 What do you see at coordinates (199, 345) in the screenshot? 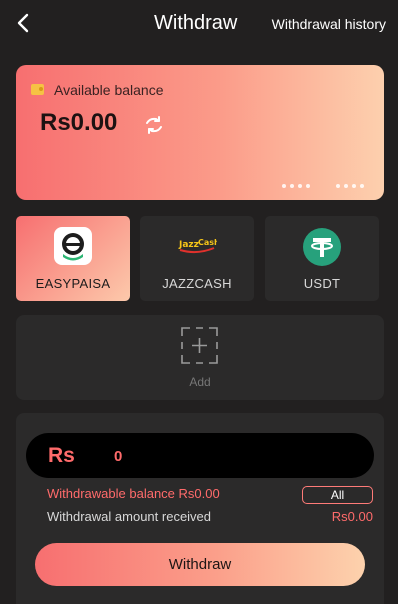
I see `add-icon` at bounding box center [199, 345].